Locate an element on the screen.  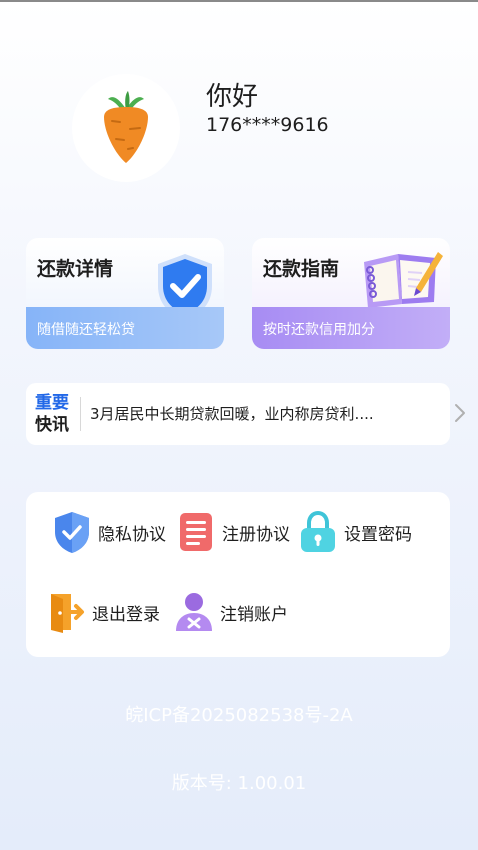
news-divider is located at coordinates (80, 414).